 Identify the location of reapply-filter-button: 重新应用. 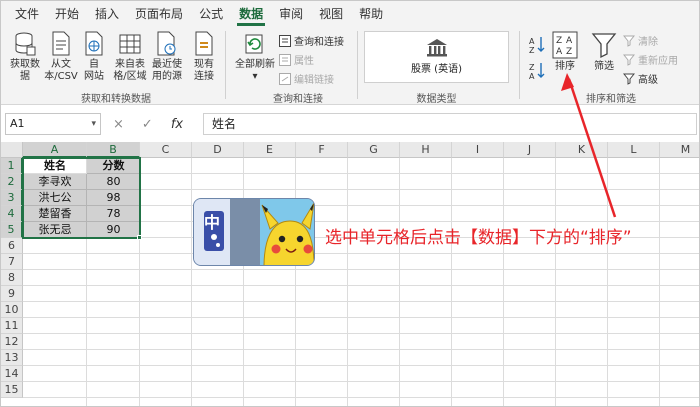
(650, 59).